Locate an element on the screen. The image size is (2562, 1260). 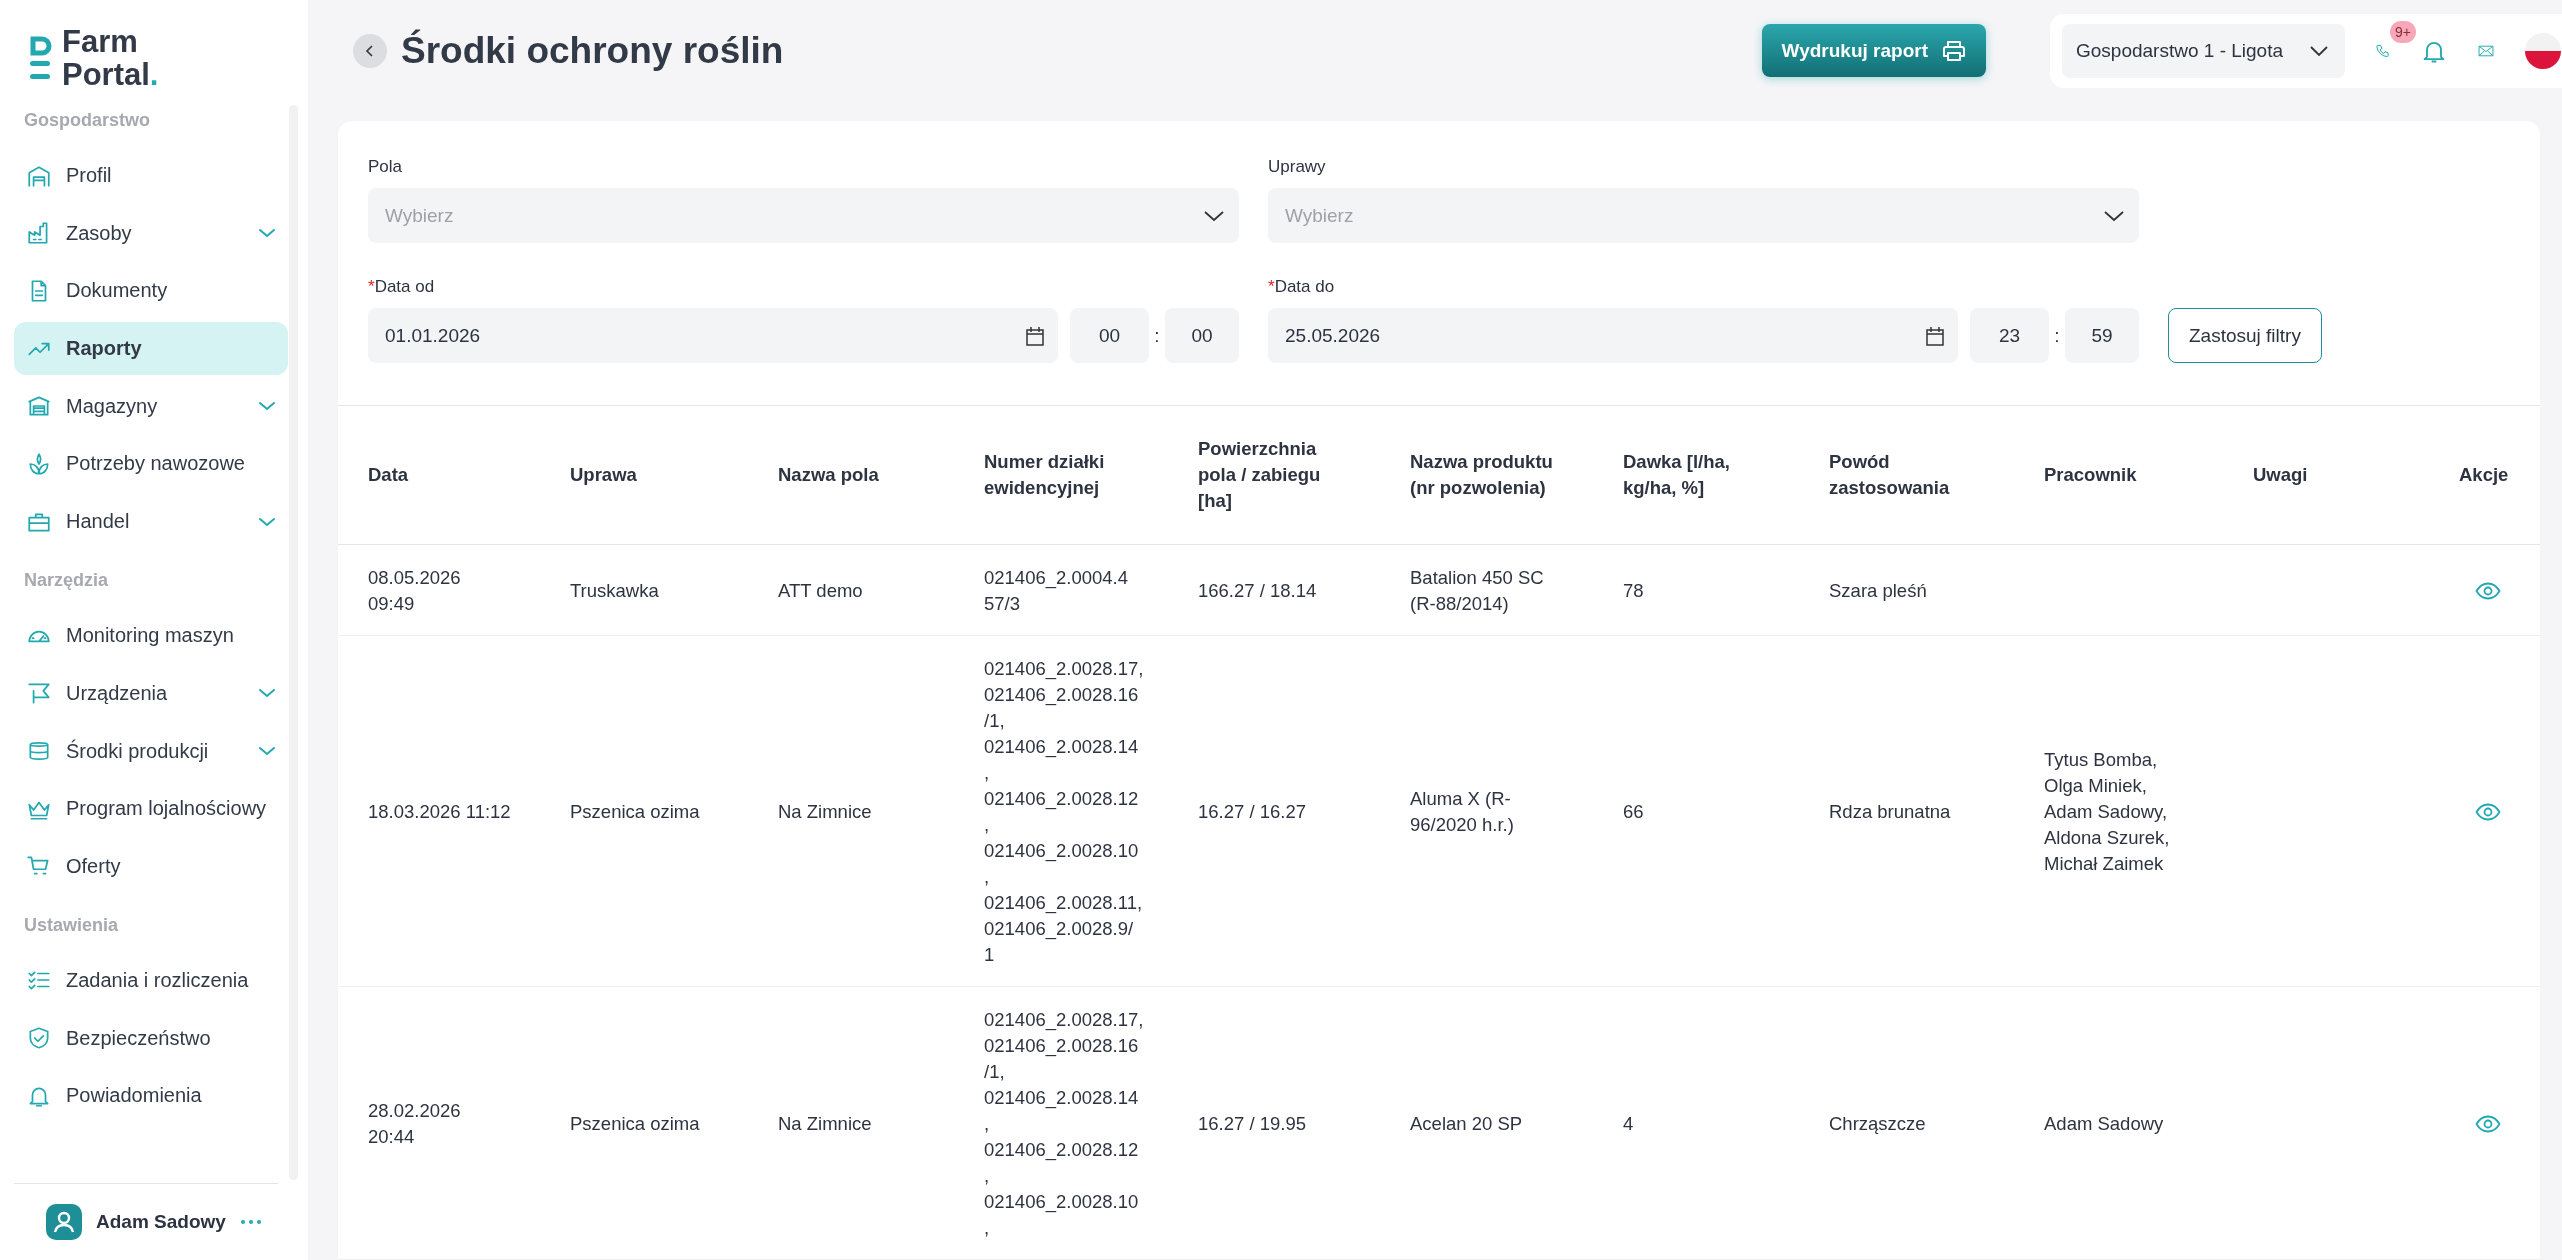
column-header: Nazwa produktu (nr pozwolenia) is located at coordinates (1481, 474).